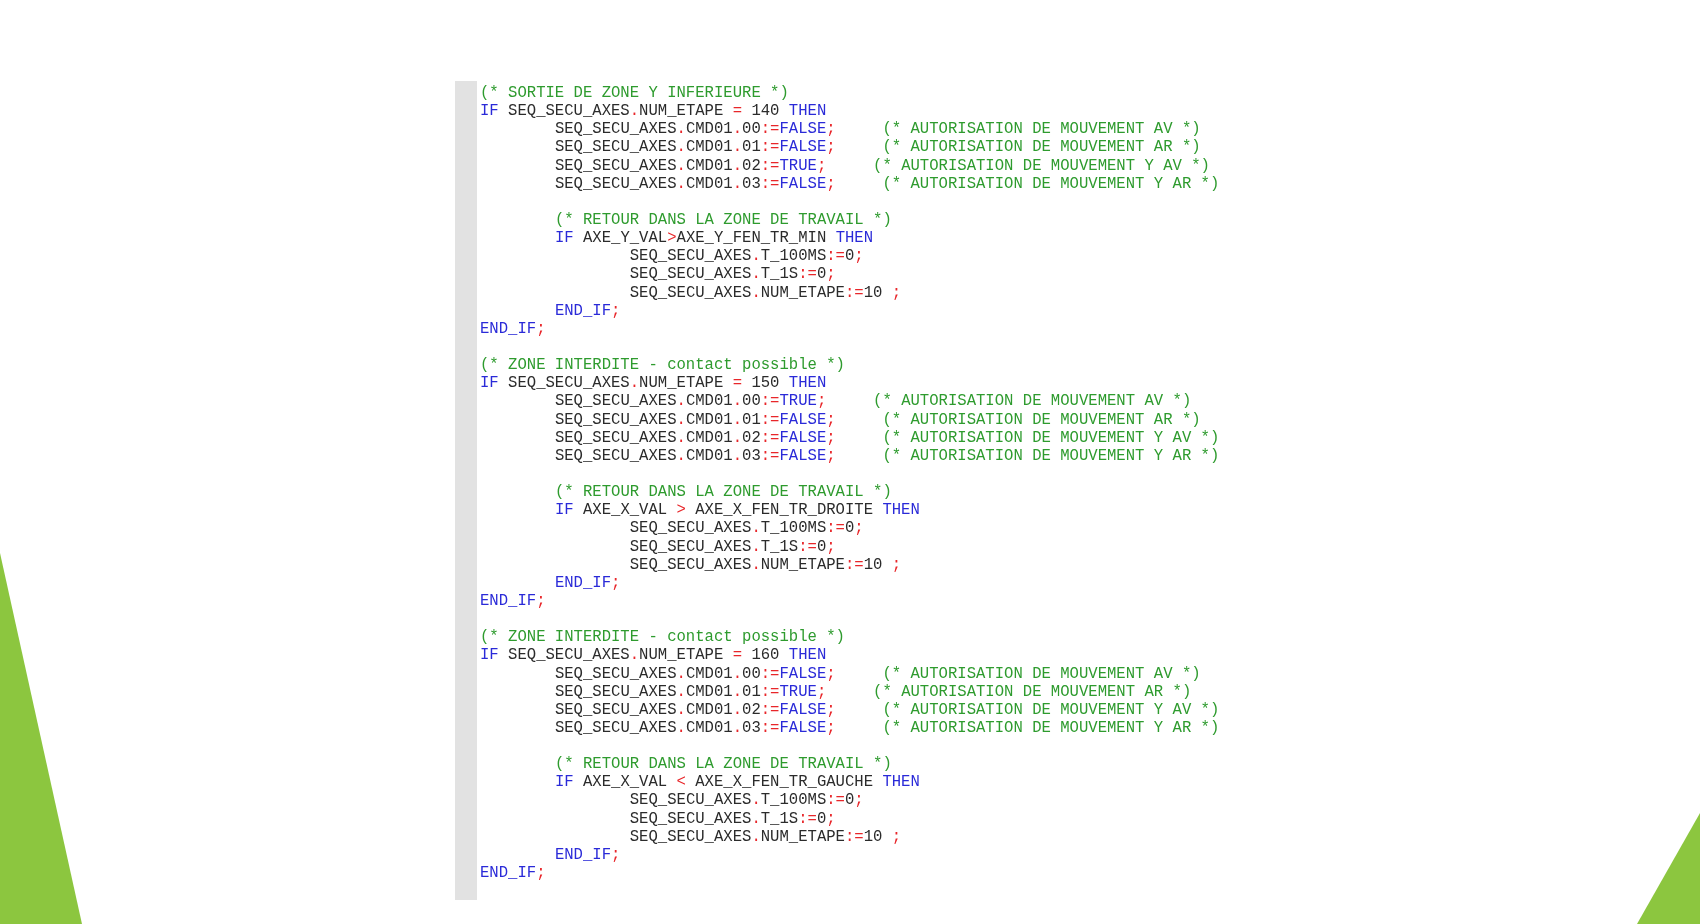  I want to click on code-line: SEQ_SECU_AXES.CMD01.01:=TRUE; (* AUTORISATION DE MOUVEMENT AR *), so click(872, 691).